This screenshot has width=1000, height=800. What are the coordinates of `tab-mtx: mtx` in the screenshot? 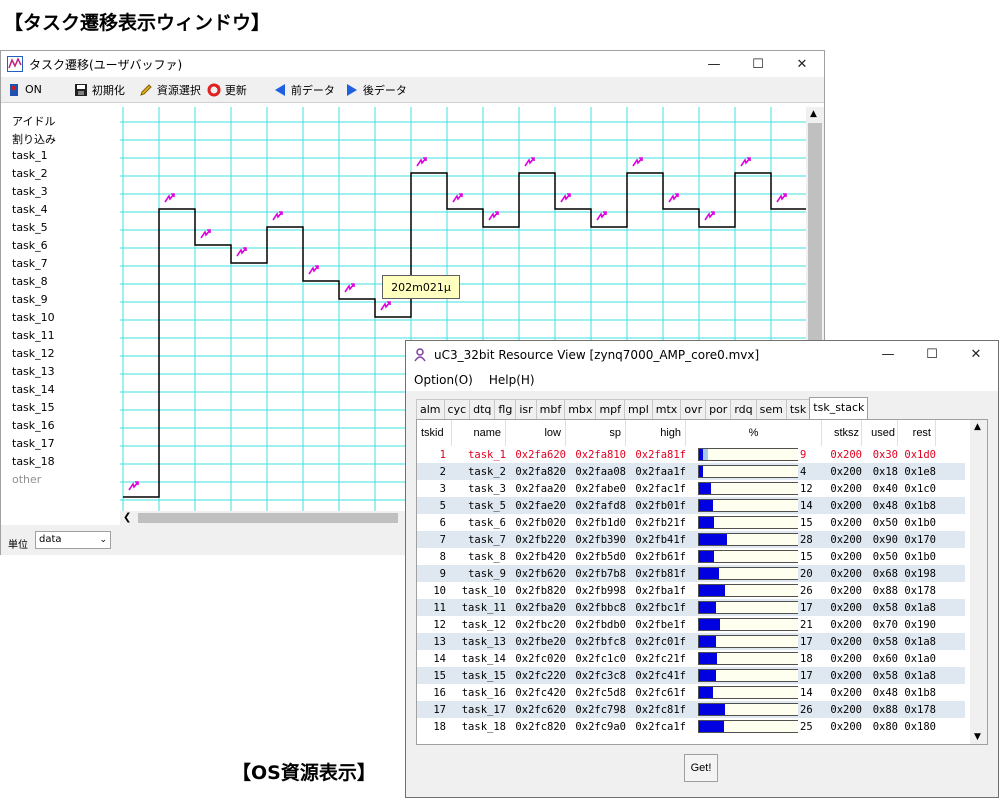 It's located at (666, 409).